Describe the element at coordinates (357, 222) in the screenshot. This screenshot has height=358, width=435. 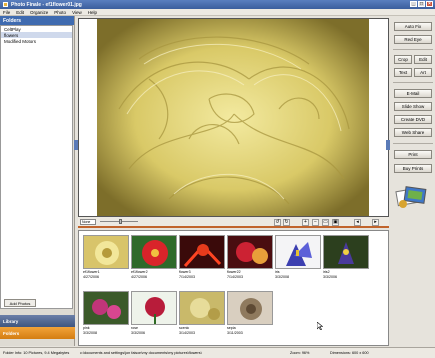
I see `previous-photo-icon: ◂` at that location.